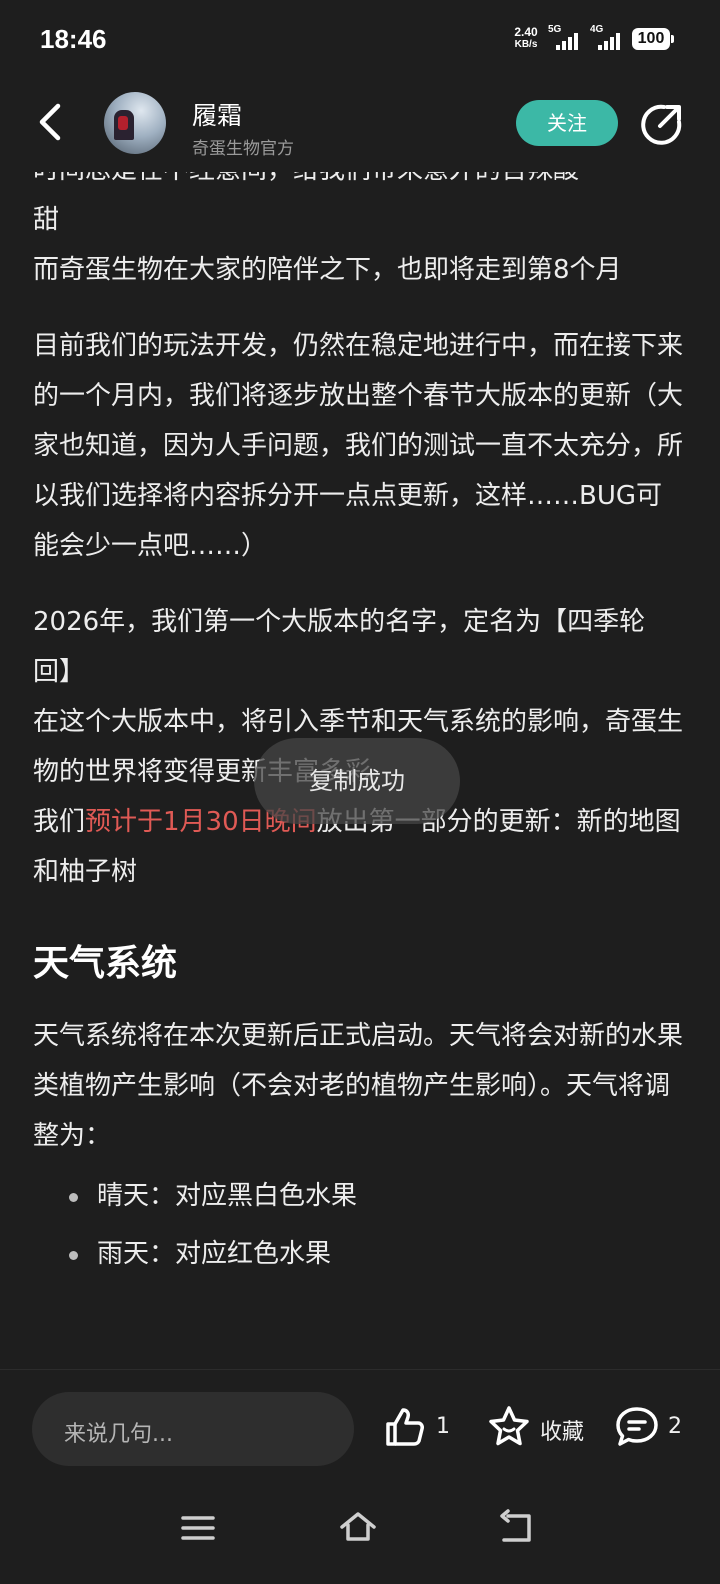 This screenshot has width=720, height=1584. I want to click on paragraph-end: 甜, so click(46, 220).